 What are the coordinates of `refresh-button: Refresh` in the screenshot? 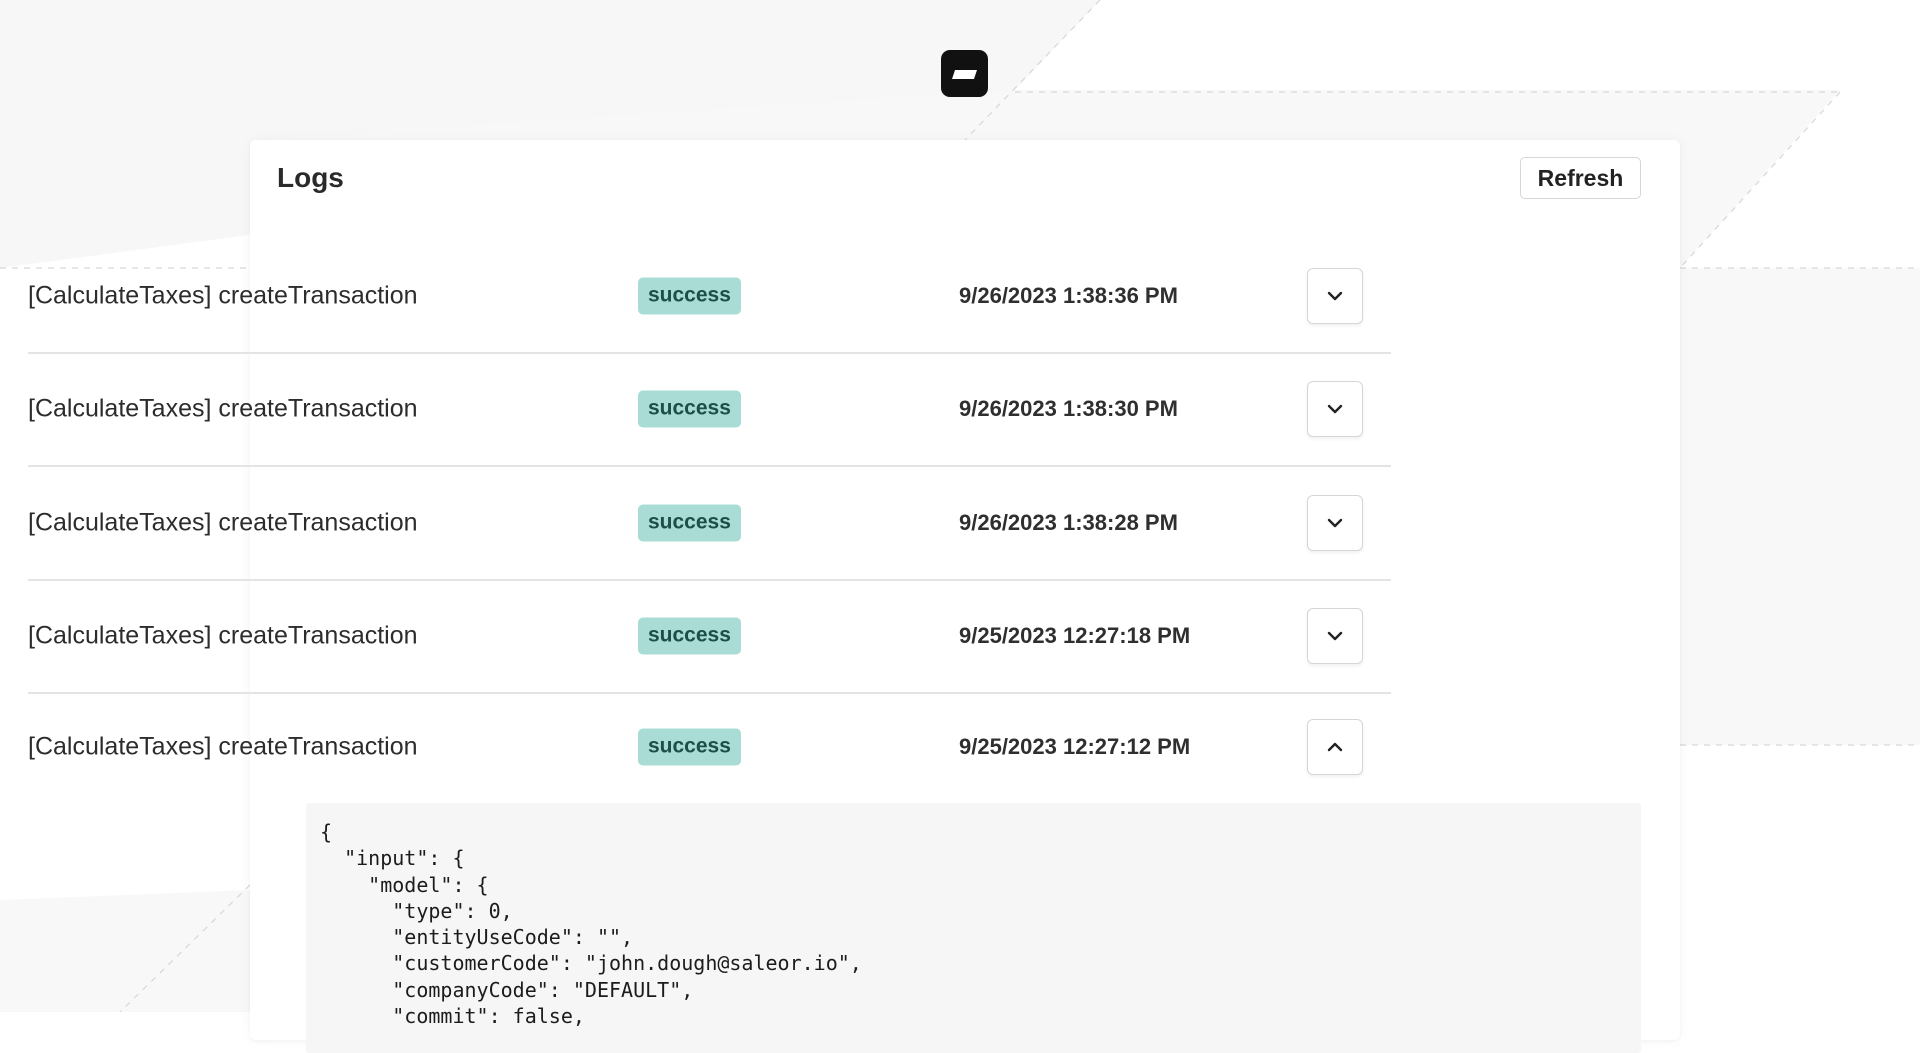 It's located at (1580, 178).